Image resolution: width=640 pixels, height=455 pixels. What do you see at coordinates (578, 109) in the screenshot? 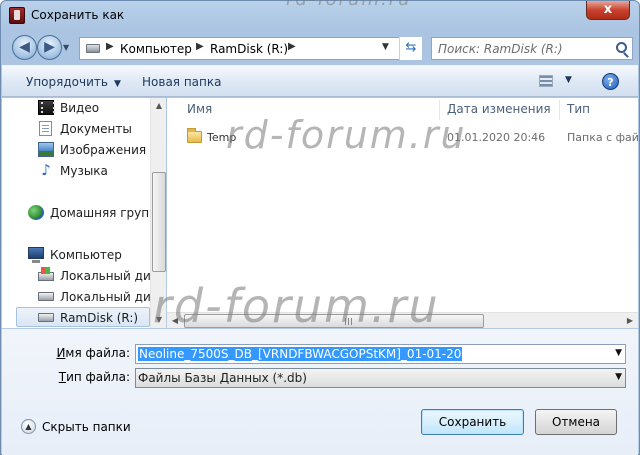
I see `column-header-type: Тип` at bounding box center [578, 109].